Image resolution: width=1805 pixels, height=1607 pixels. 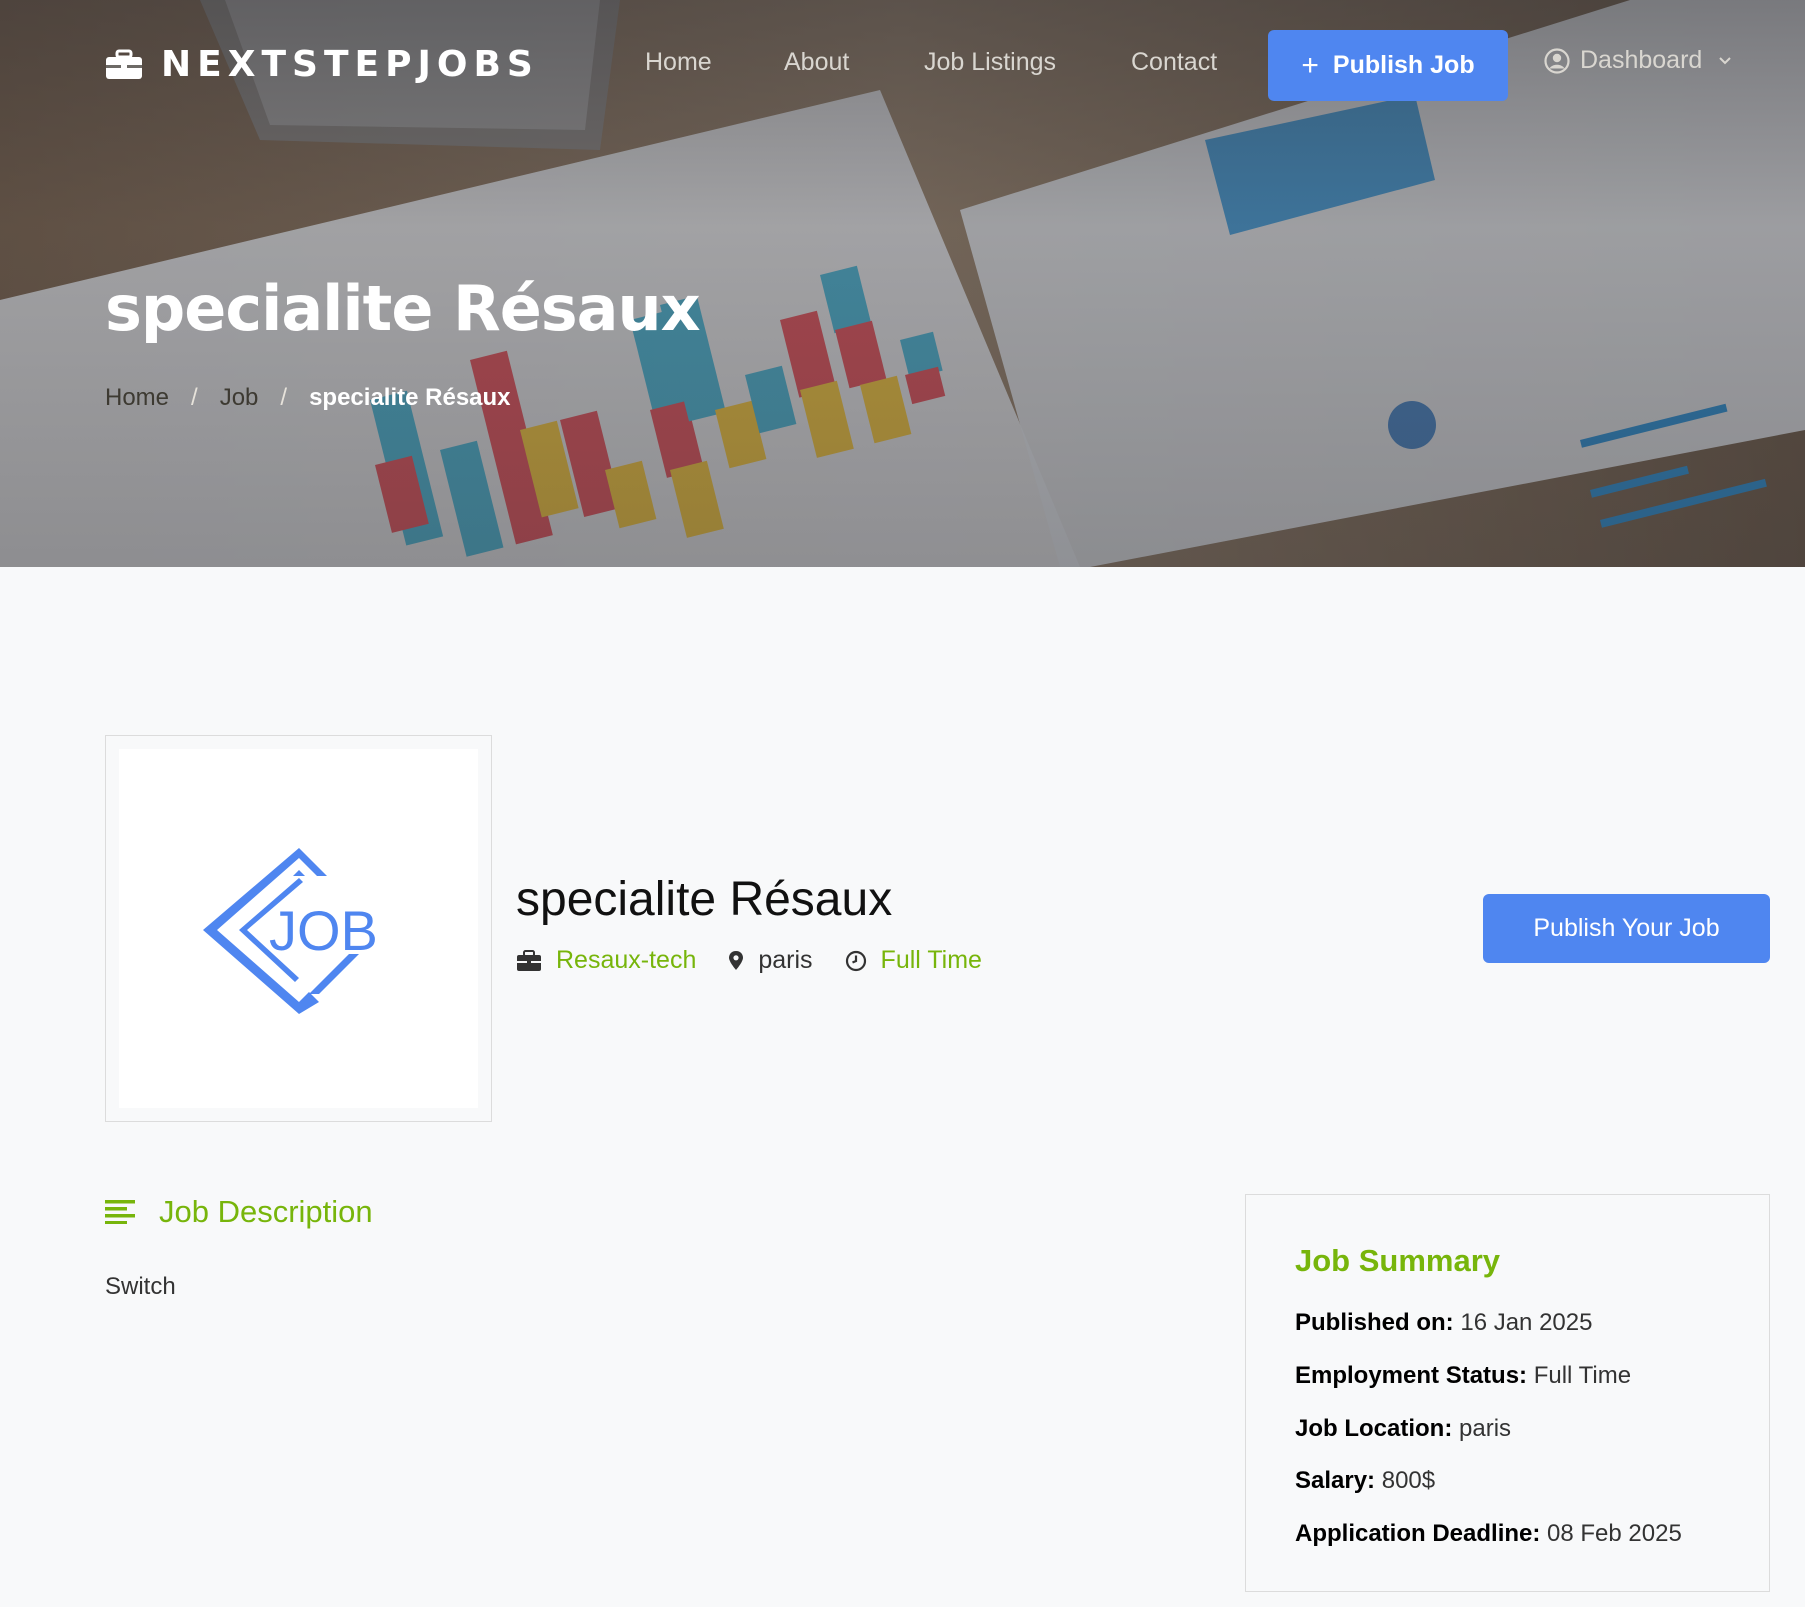 I want to click on job-company: Resaux-tech, so click(x=606, y=960).